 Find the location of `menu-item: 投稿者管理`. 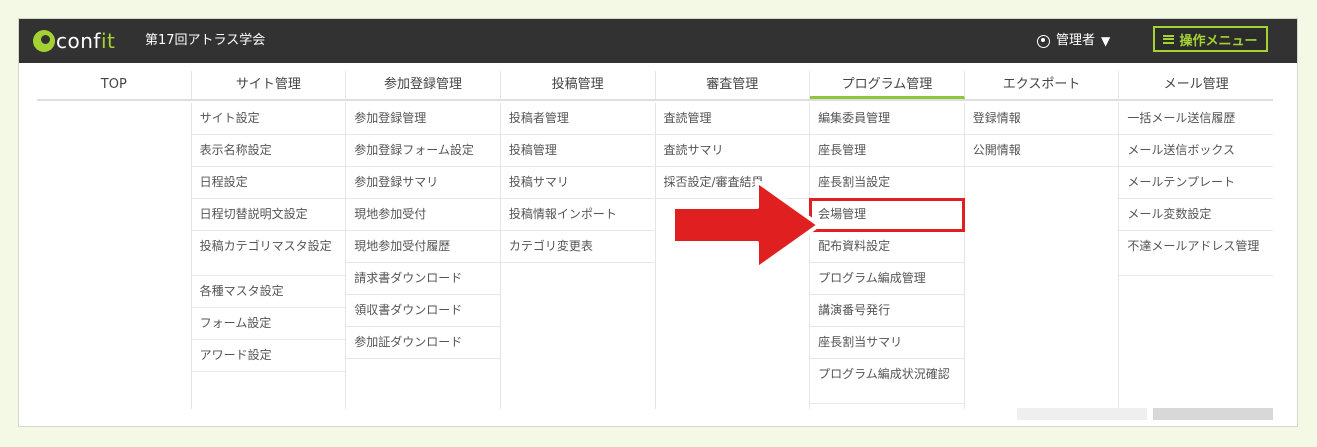

menu-item: 投稿者管理 is located at coordinates (577, 119).